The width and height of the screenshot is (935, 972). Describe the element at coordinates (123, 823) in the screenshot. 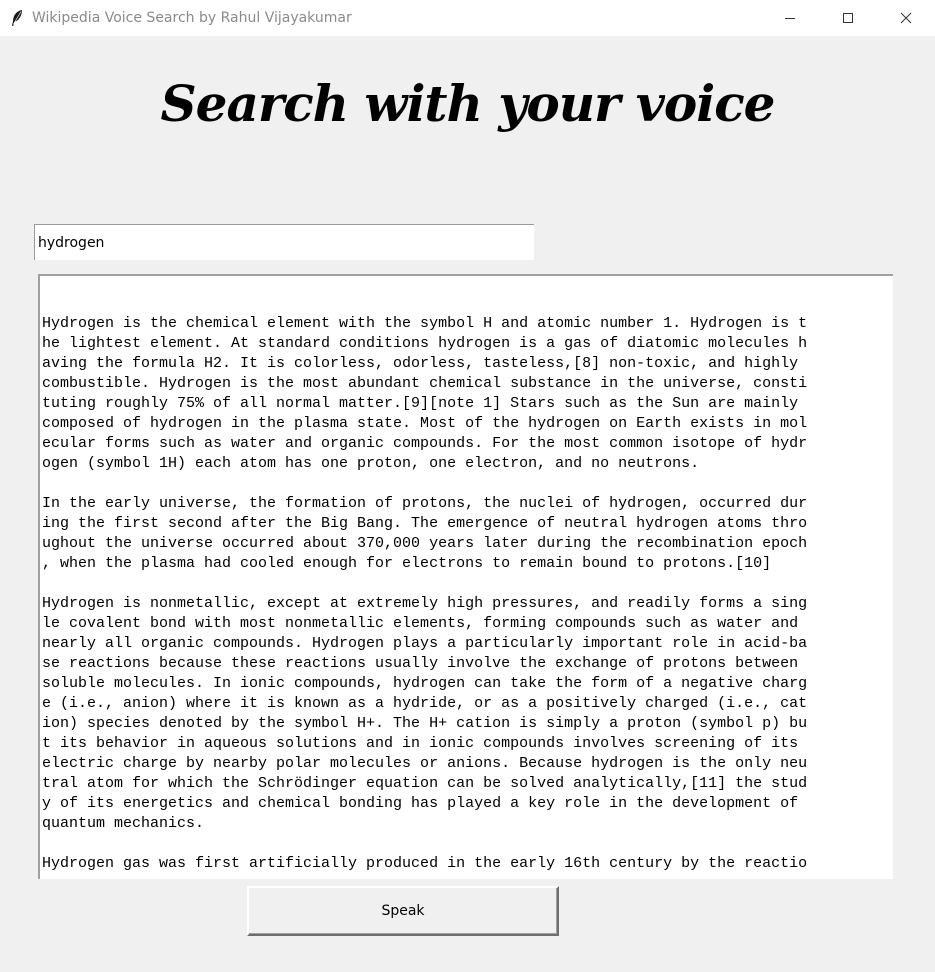

I see `result-line: quantum mechanics.` at that location.